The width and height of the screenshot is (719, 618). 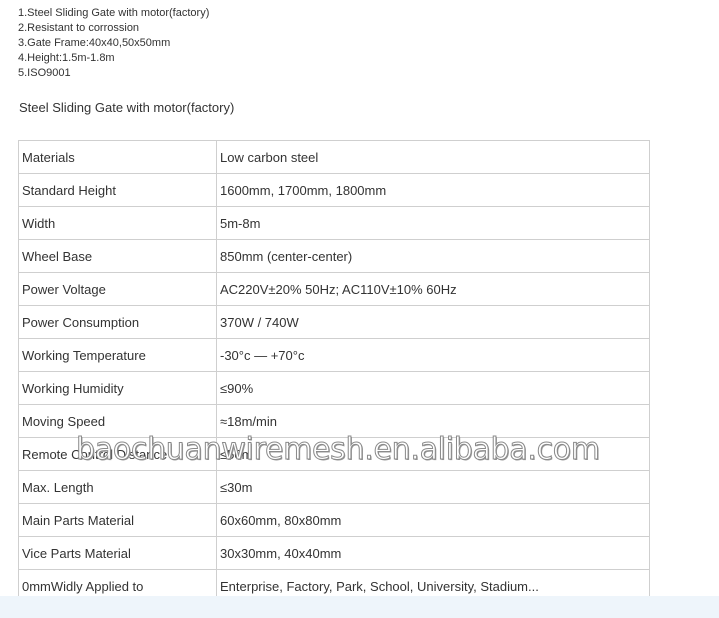 What do you see at coordinates (66, 58) in the screenshot?
I see `feature-item: 4.Height:1.5m-1.8m` at bounding box center [66, 58].